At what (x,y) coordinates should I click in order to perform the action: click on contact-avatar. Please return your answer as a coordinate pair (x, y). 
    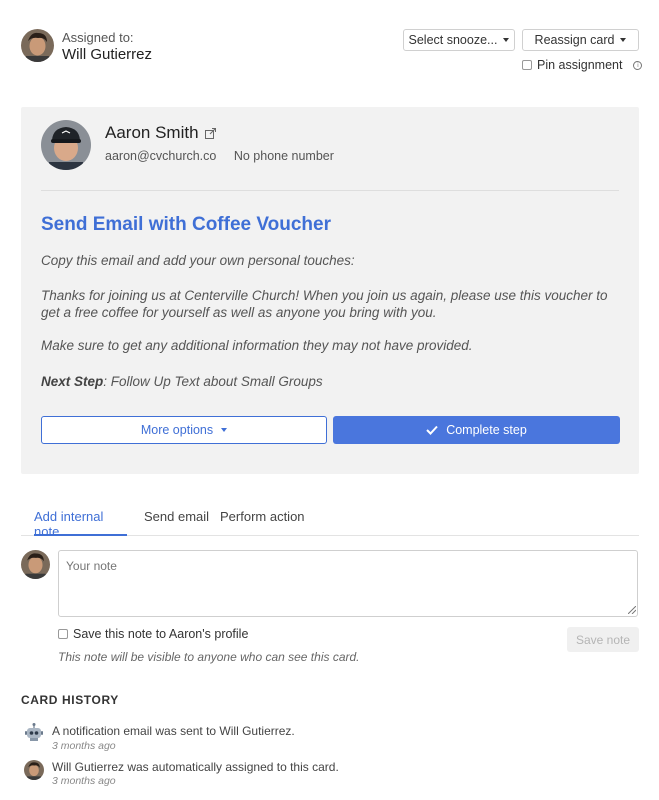
    Looking at the image, I should click on (66, 145).